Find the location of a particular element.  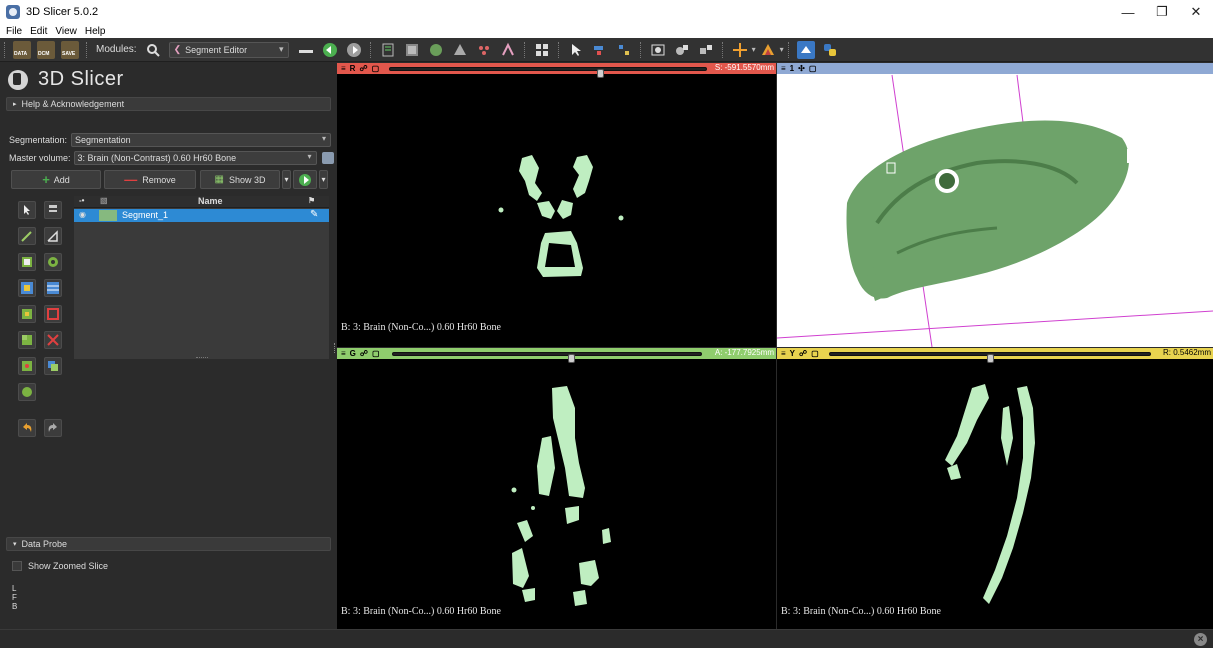

smoothing-tool is located at coordinates (27, 340).